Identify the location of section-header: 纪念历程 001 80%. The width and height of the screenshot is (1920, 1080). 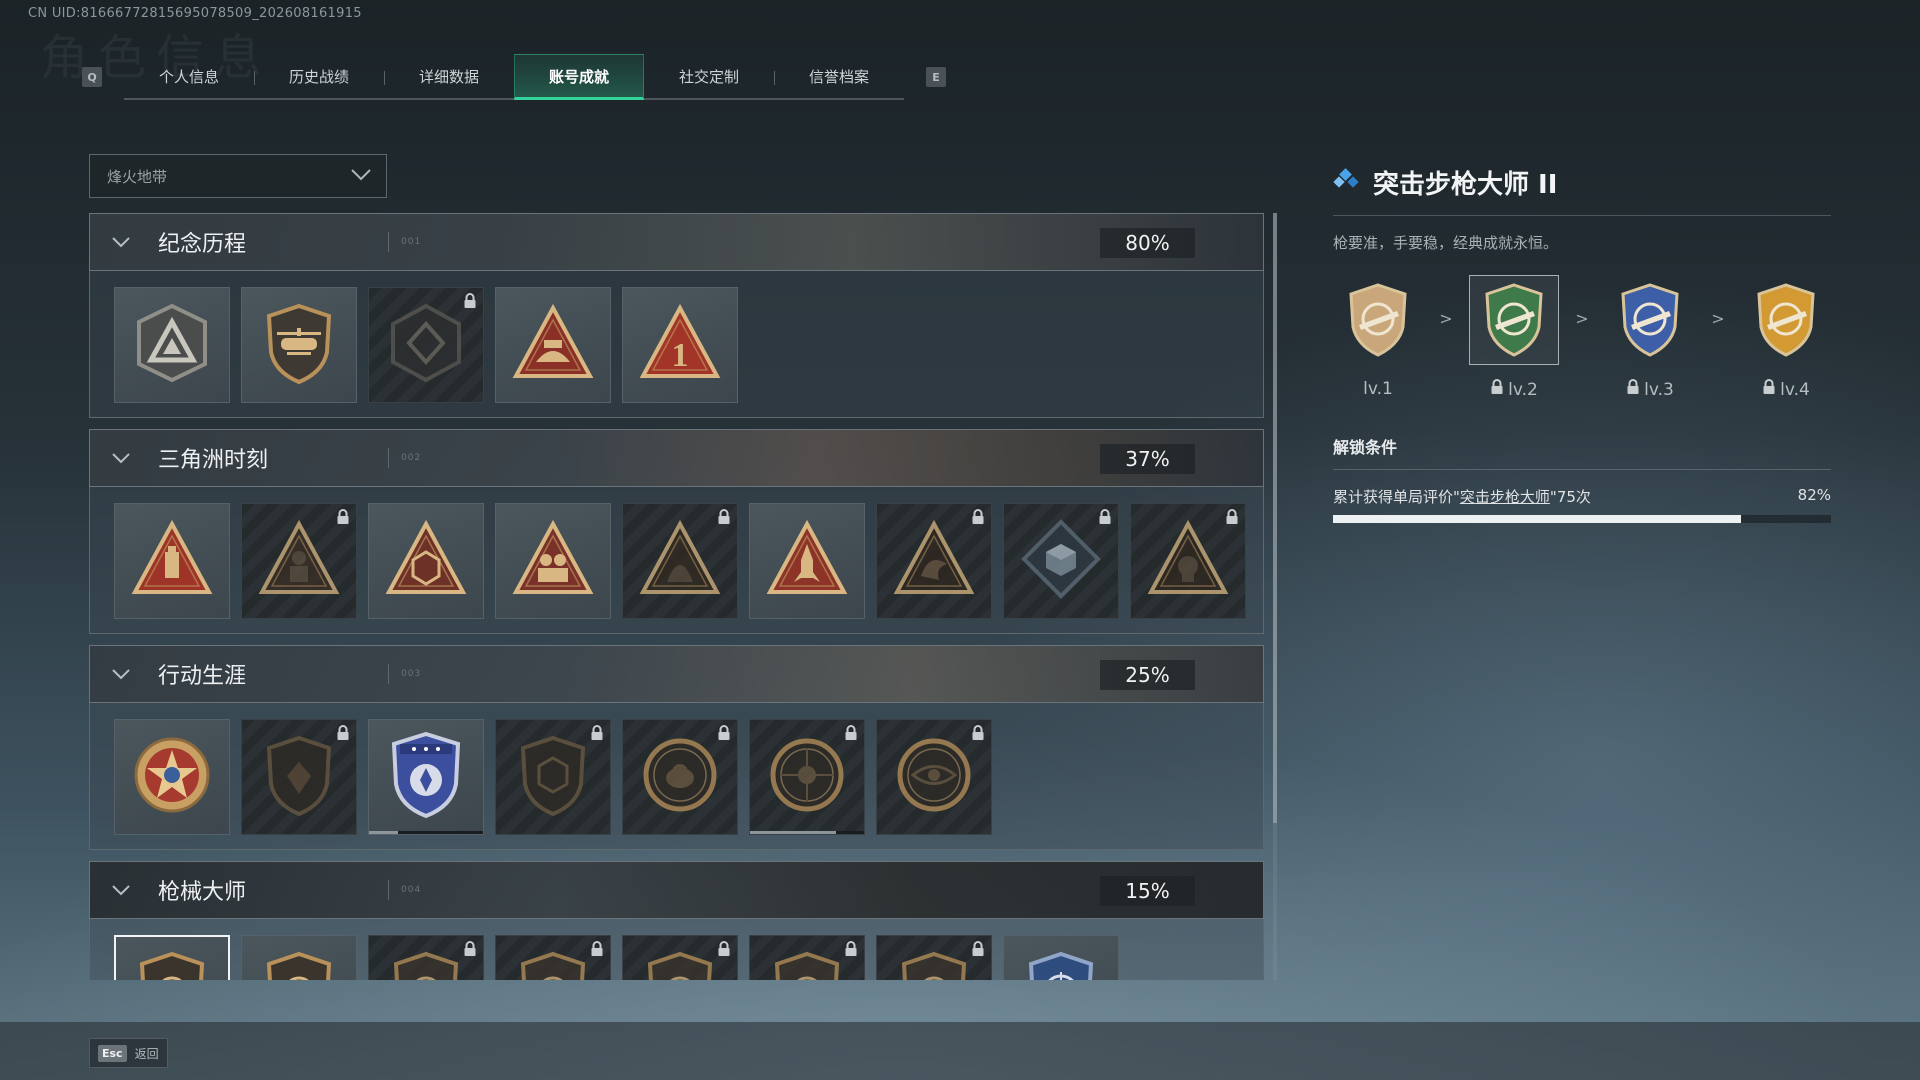
(676, 242).